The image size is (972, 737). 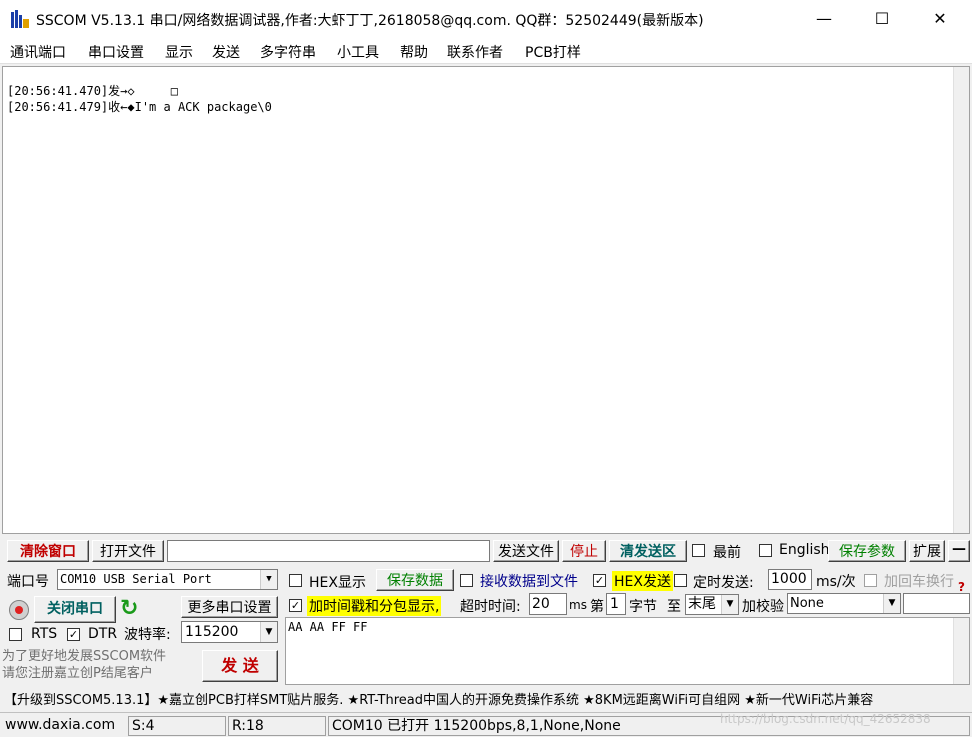 What do you see at coordinates (702, 604) in the screenshot?
I see `byte-end-value: 末尾` at bounding box center [702, 604].